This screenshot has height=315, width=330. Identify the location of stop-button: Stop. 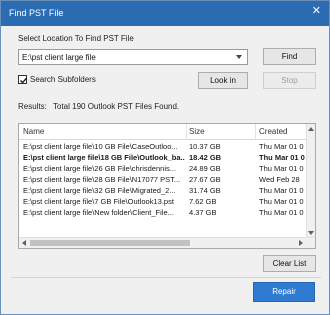
(289, 80).